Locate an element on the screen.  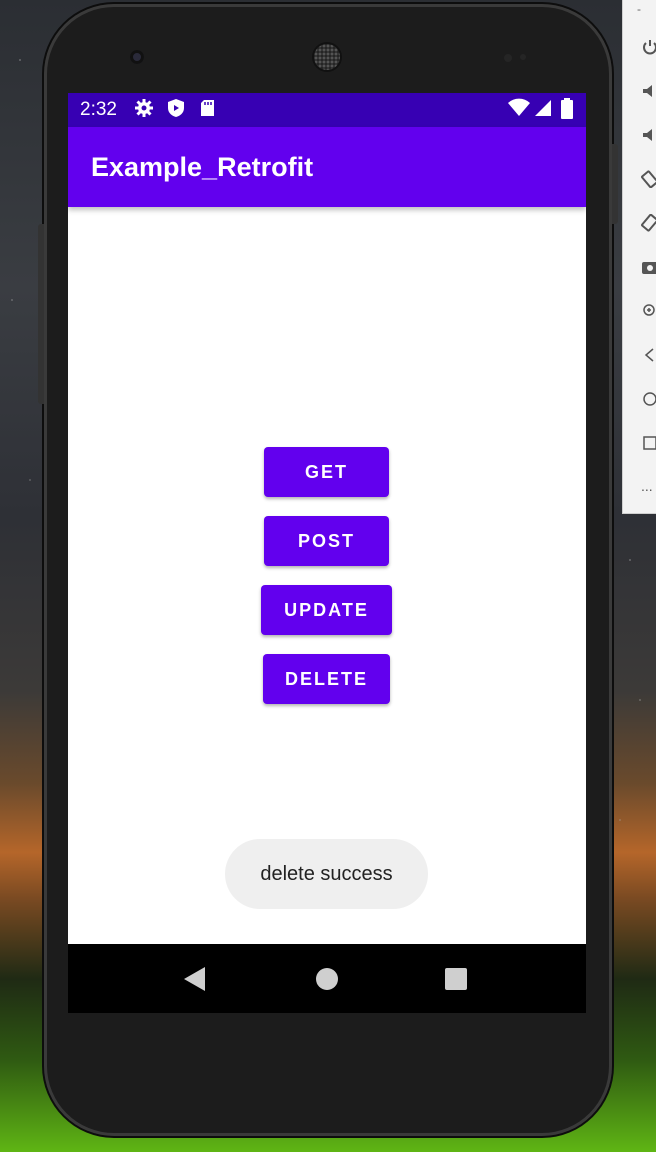
rotate-left-icon is located at coordinates (648, 180).